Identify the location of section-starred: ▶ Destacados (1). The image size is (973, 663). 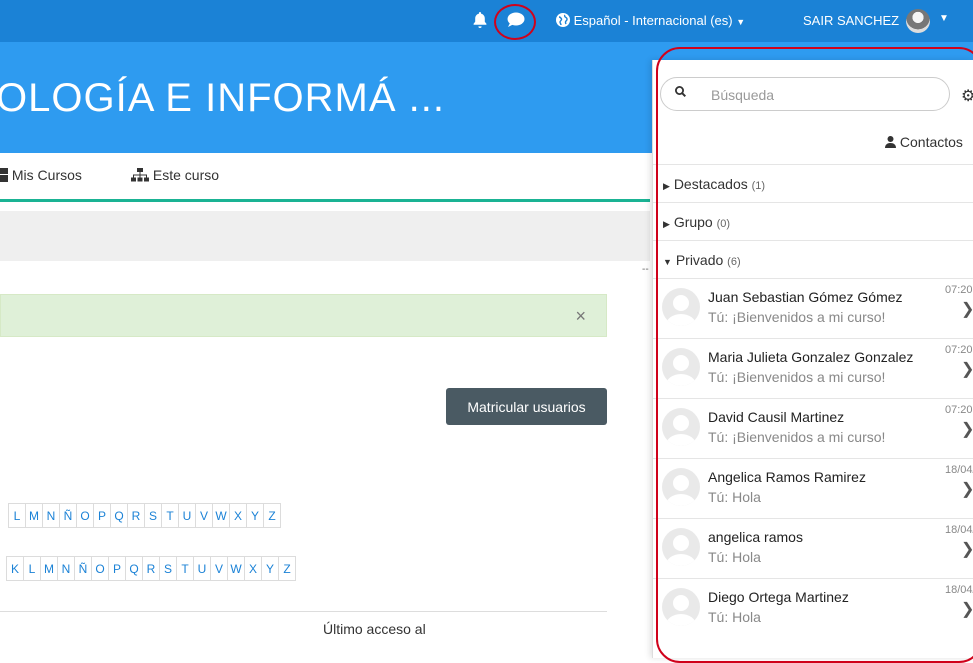
(813, 183).